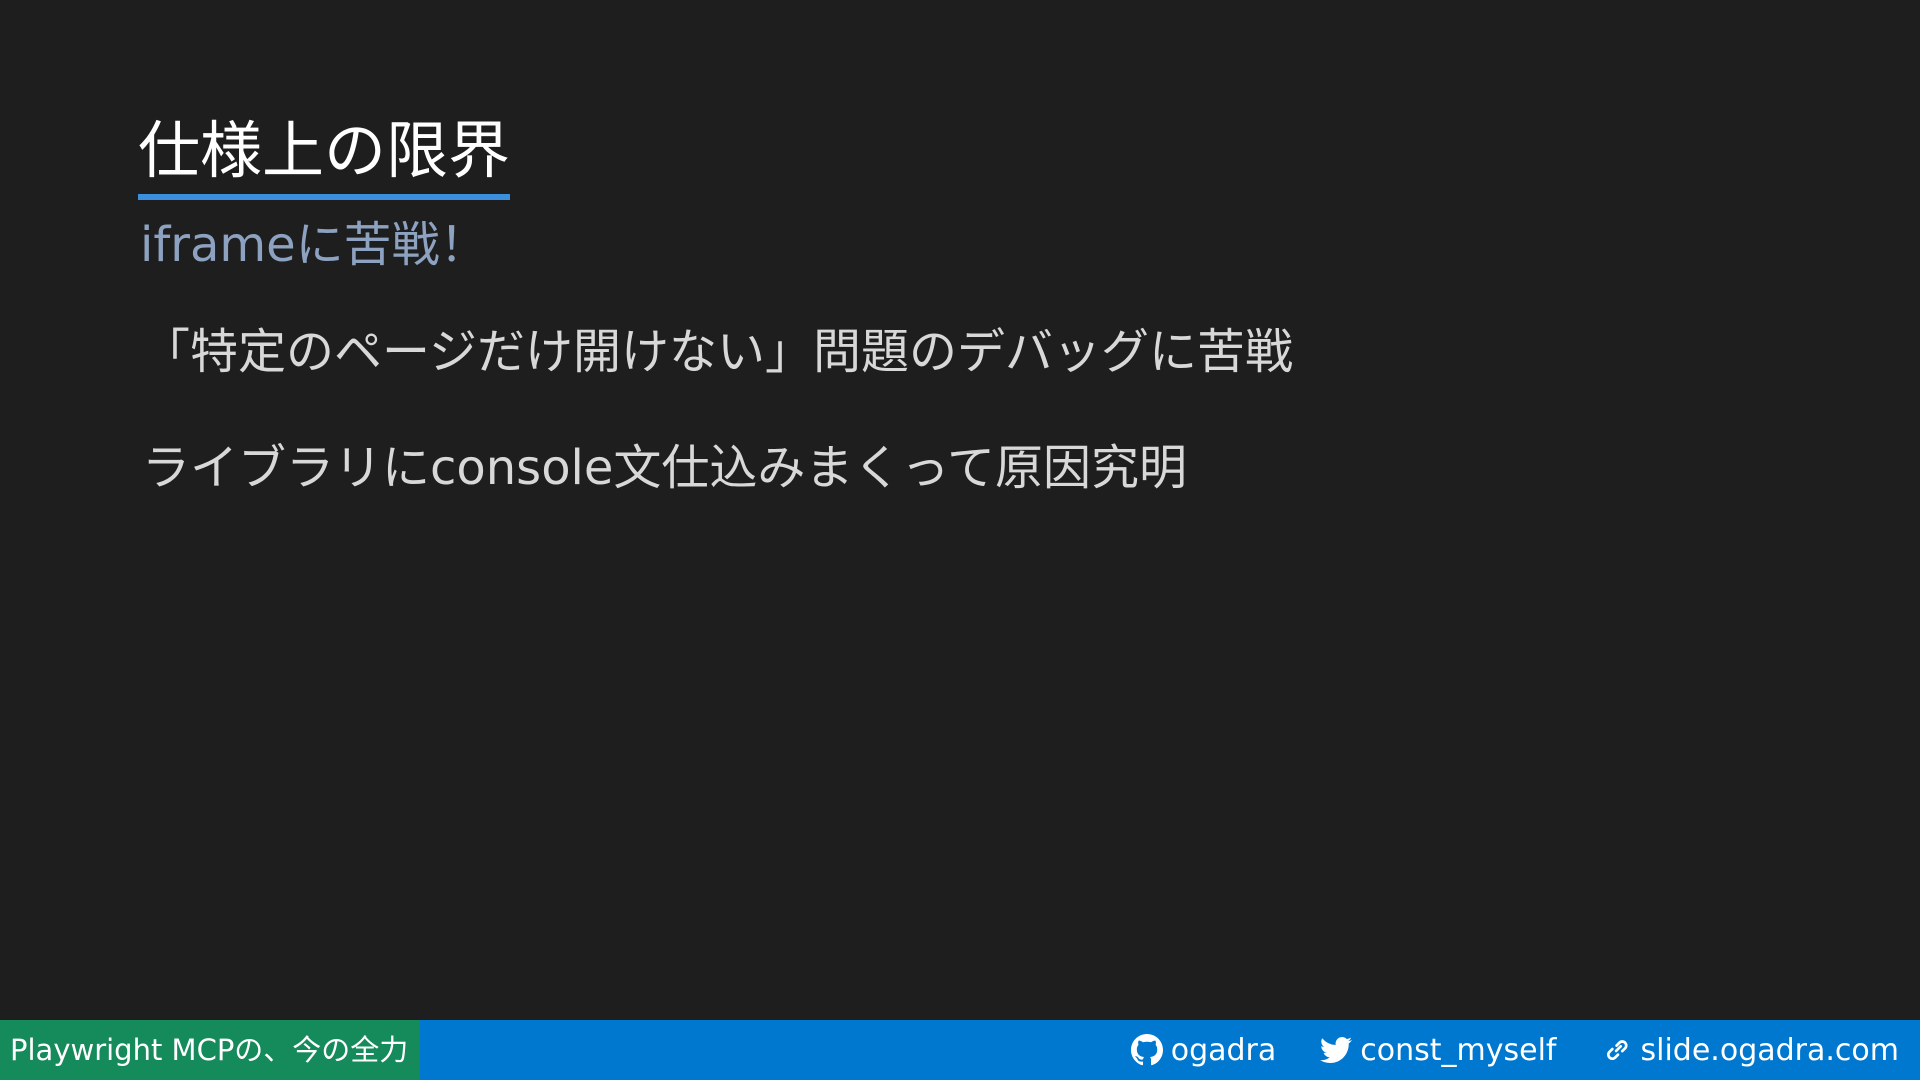  I want to click on footer-links: ogadra const_myself slide.ogadra.com, so click(1503, 1050).